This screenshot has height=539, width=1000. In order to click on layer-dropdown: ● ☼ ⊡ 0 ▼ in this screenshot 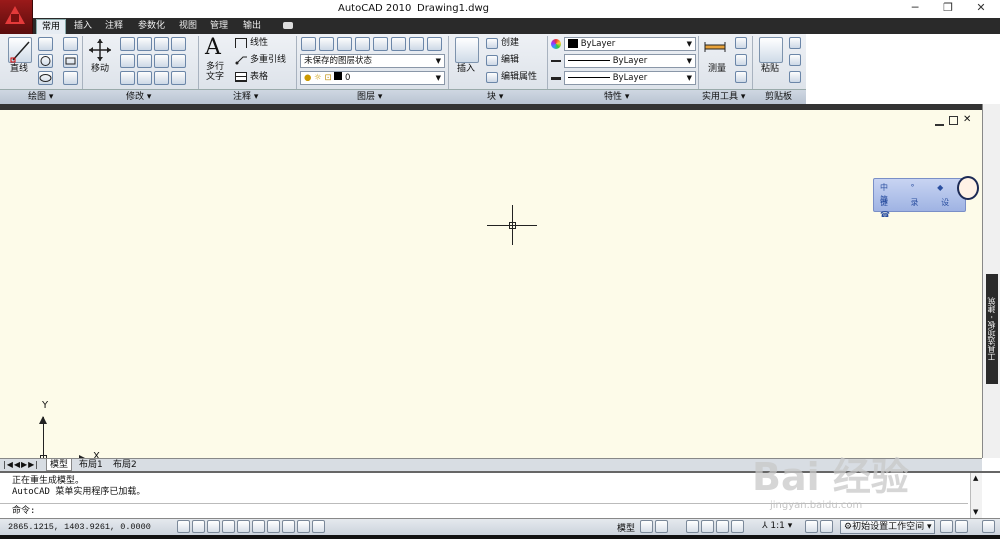, I will do `click(372, 78)`.